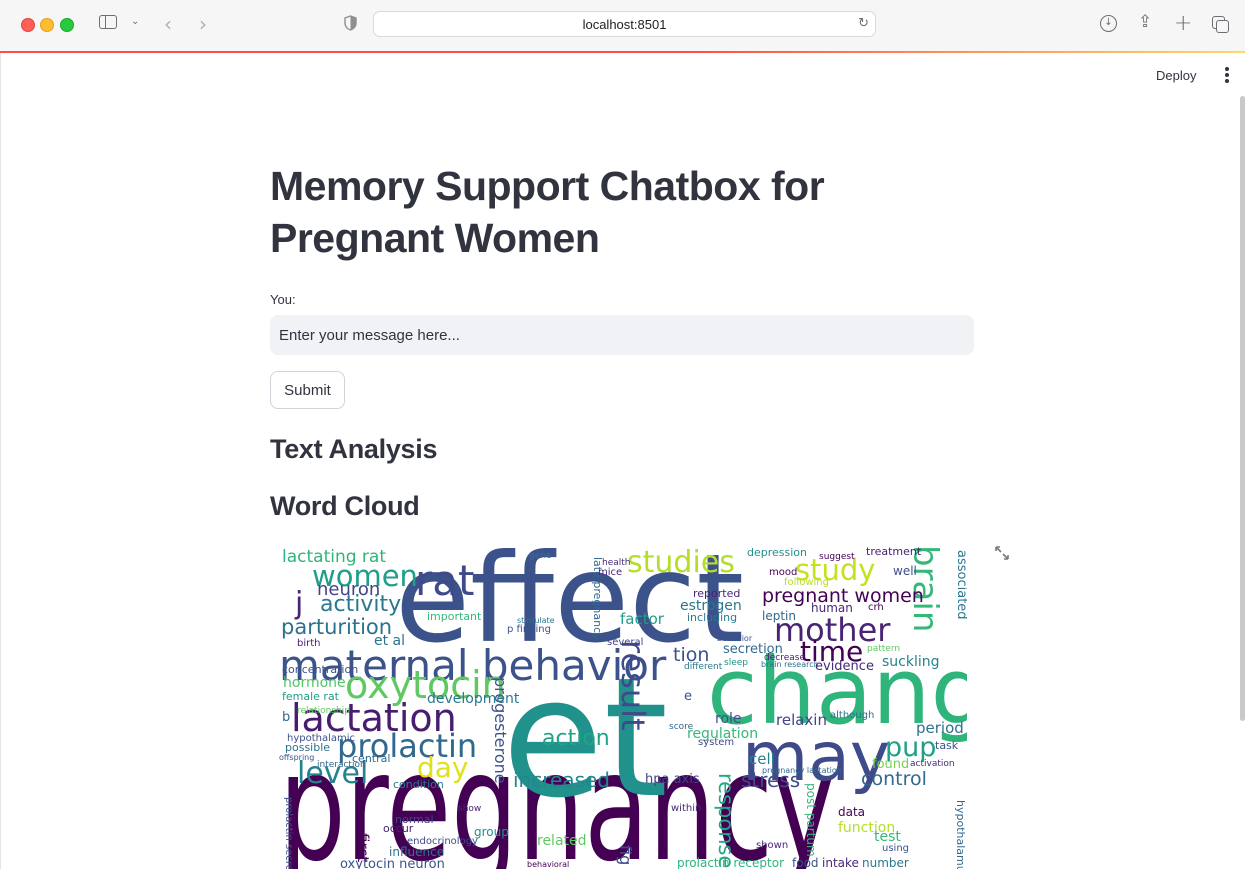 The width and height of the screenshot is (1245, 869). What do you see at coordinates (806, 582) in the screenshot?
I see `word-cloud-word: following` at bounding box center [806, 582].